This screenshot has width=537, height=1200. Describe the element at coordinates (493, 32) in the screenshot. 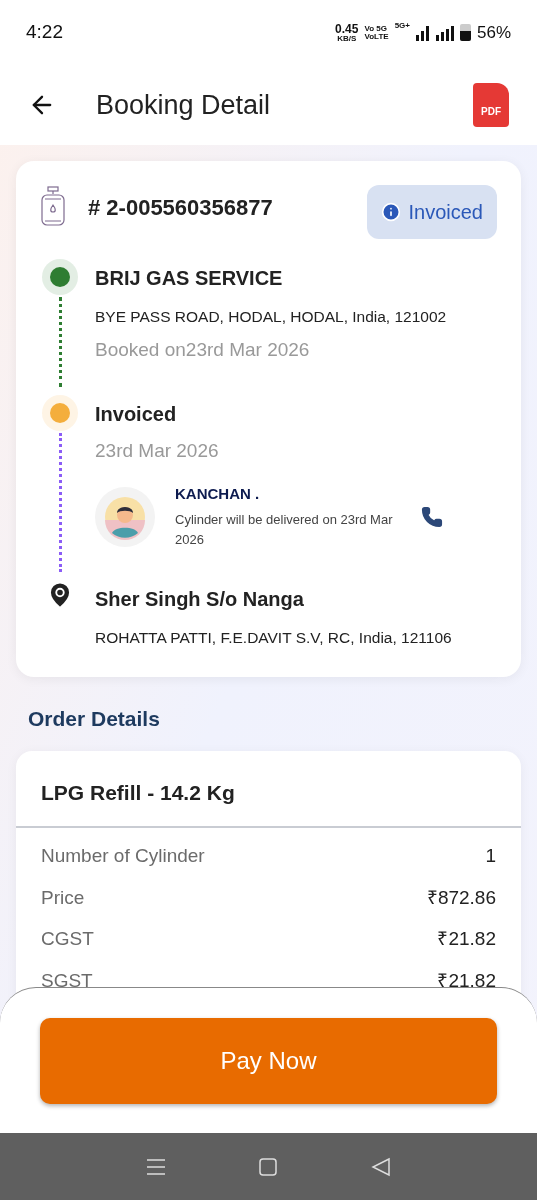

I see `battery-percent: 56%` at that location.